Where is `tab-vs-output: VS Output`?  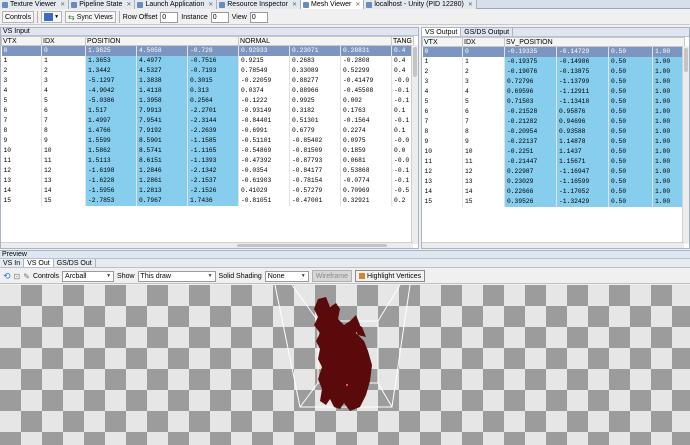 tab-vs-output: VS Output is located at coordinates (442, 32).